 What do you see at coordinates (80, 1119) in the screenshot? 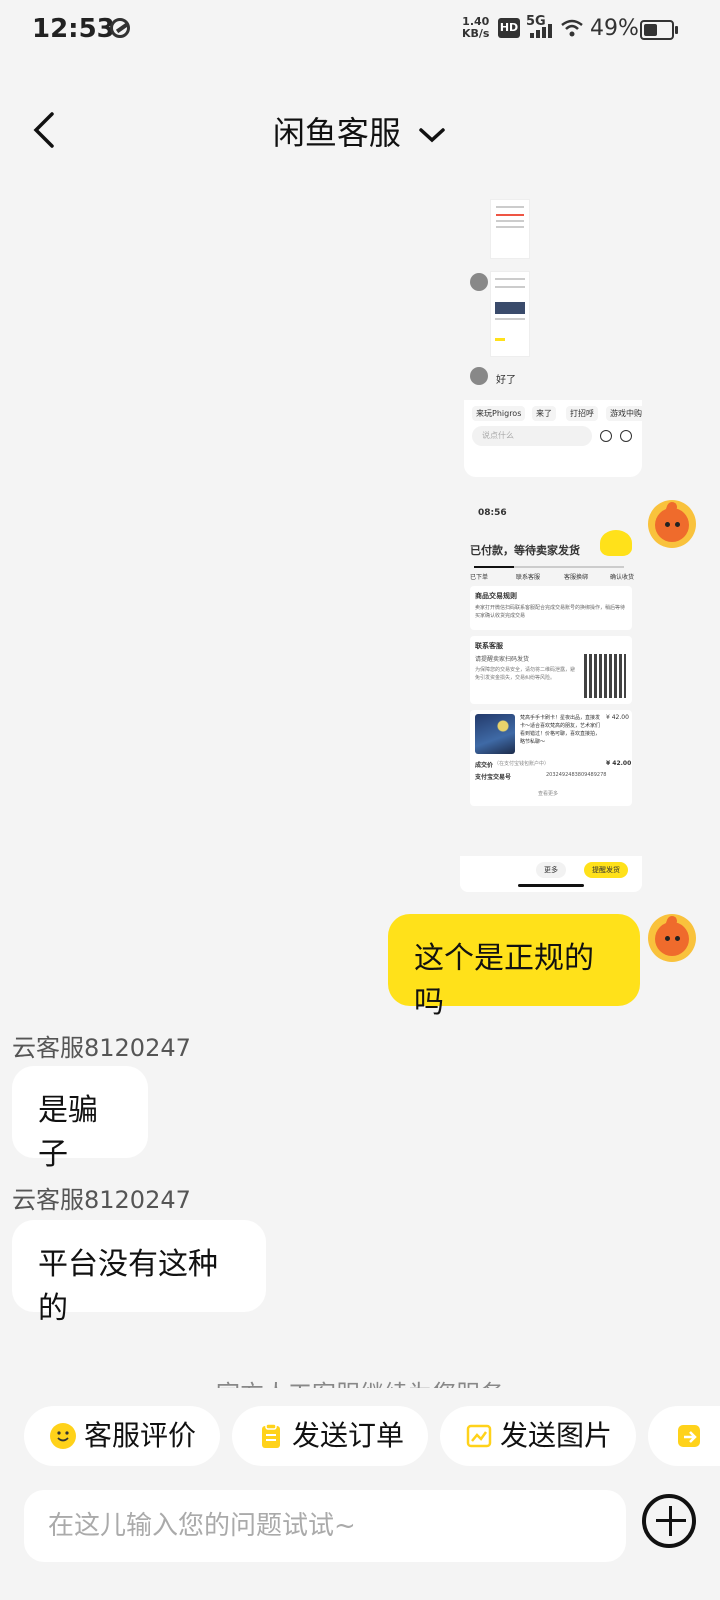
I see `message-bubble-incoming: 是骗子` at bounding box center [80, 1119].